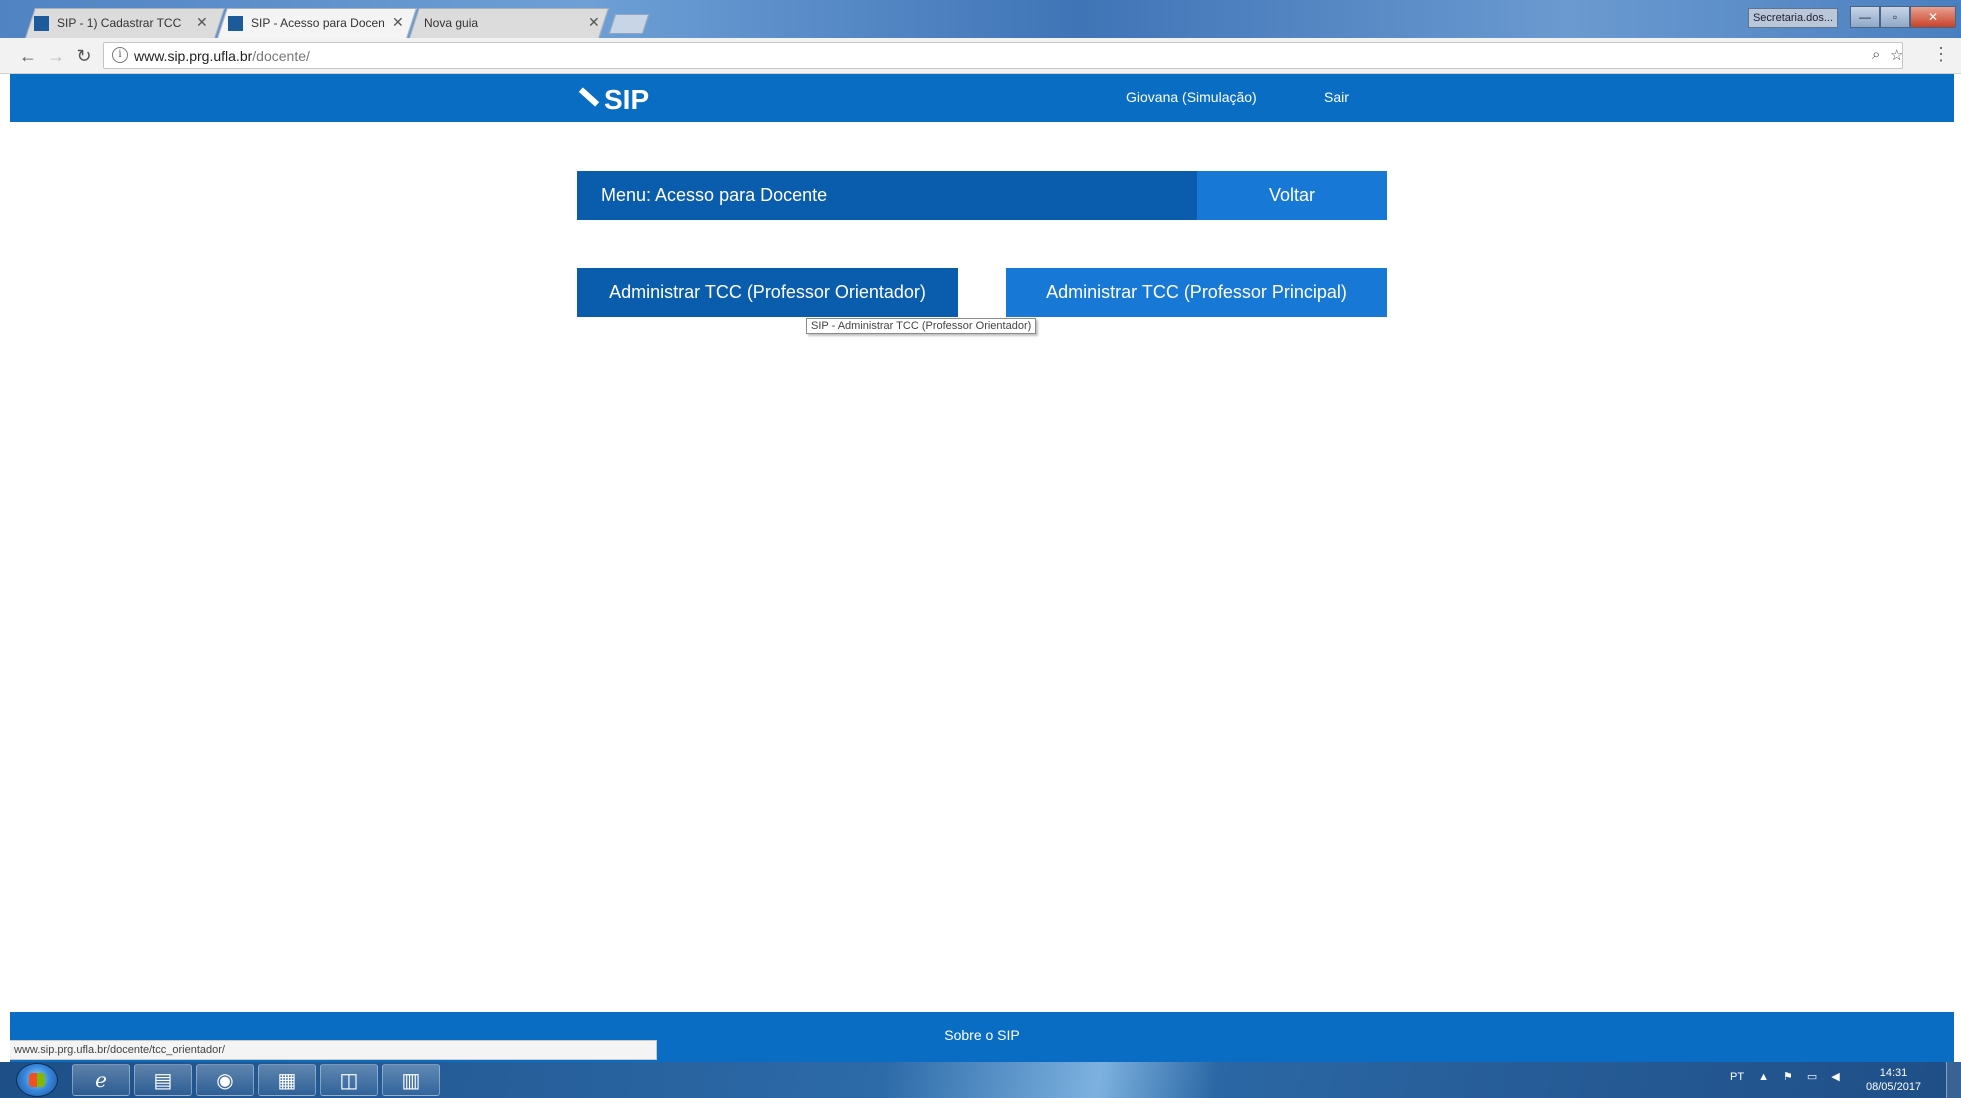  What do you see at coordinates (318, 23) in the screenshot?
I see `tab-title: SIP - Acesso para Docen` at bounding box center [318, 23].